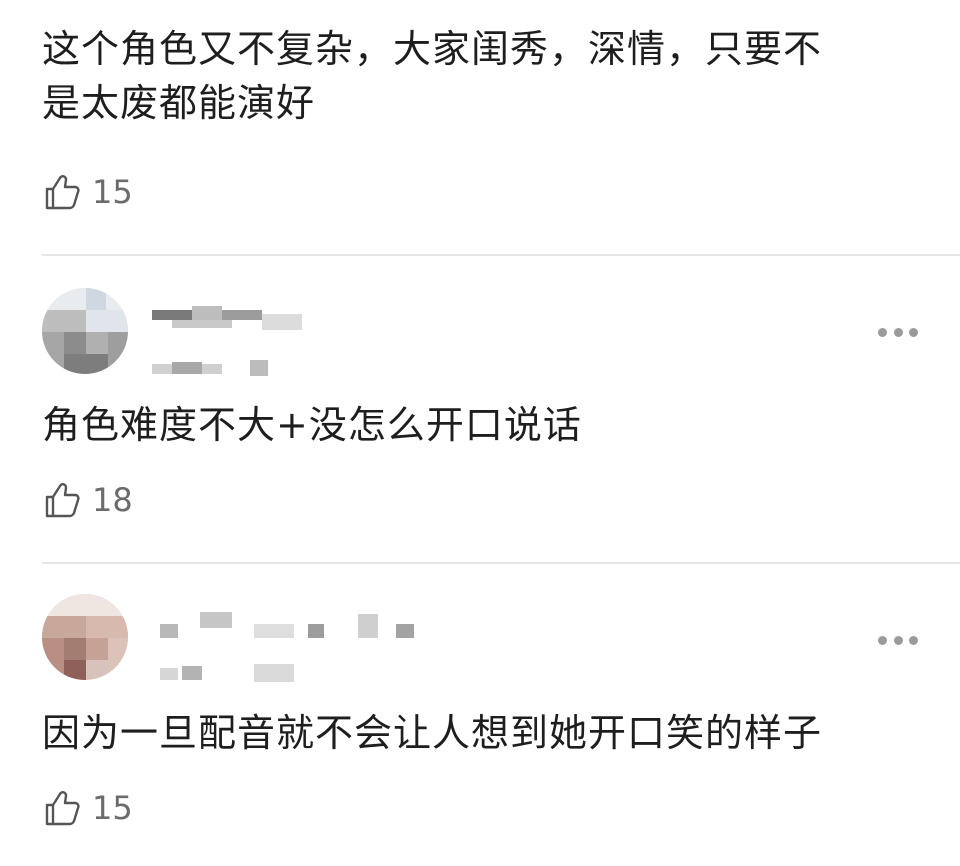 Image resolution: width=960 pixels, height=866 pixels. I want to click on comment-text: 因为一旦配音就不会让人想到她开口笑的样子, so click(432, 733).